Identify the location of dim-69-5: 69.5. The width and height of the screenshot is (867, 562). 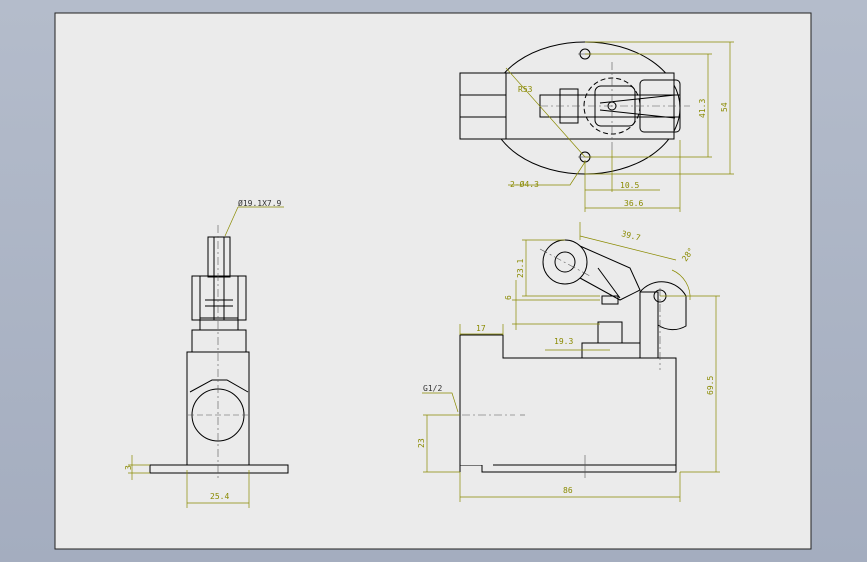
(710, 385).